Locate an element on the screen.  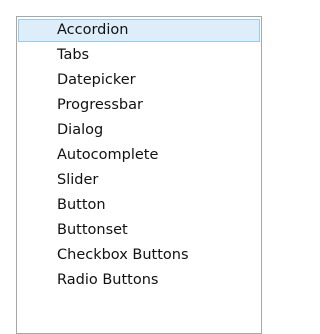
list-item-radio-buttons: Radio Buttons is located at coordinates (139, 280).